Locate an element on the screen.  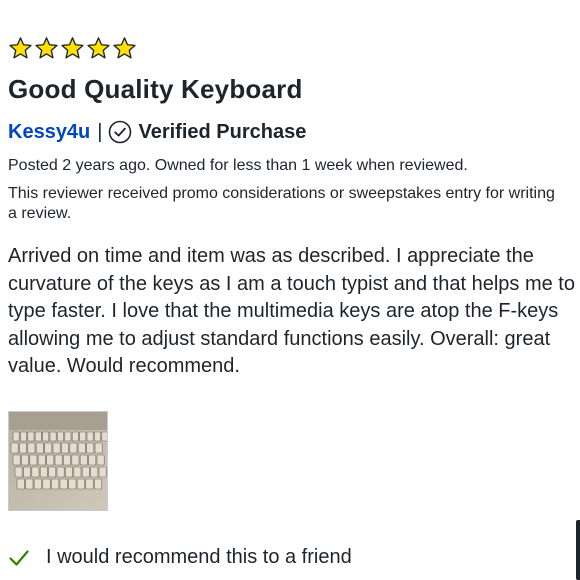
author-link: Kessy4u is located at coordinates (49, 132).